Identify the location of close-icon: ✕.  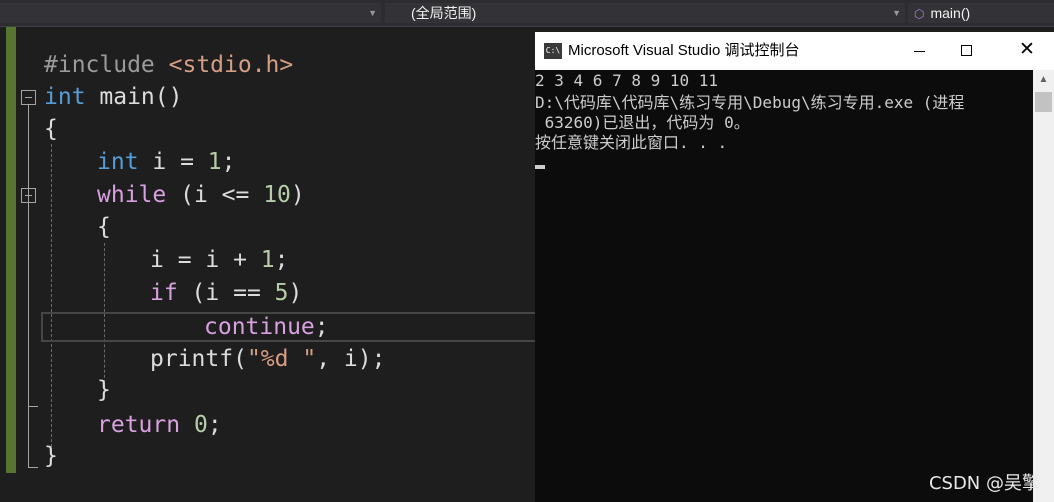
(1027, 49).